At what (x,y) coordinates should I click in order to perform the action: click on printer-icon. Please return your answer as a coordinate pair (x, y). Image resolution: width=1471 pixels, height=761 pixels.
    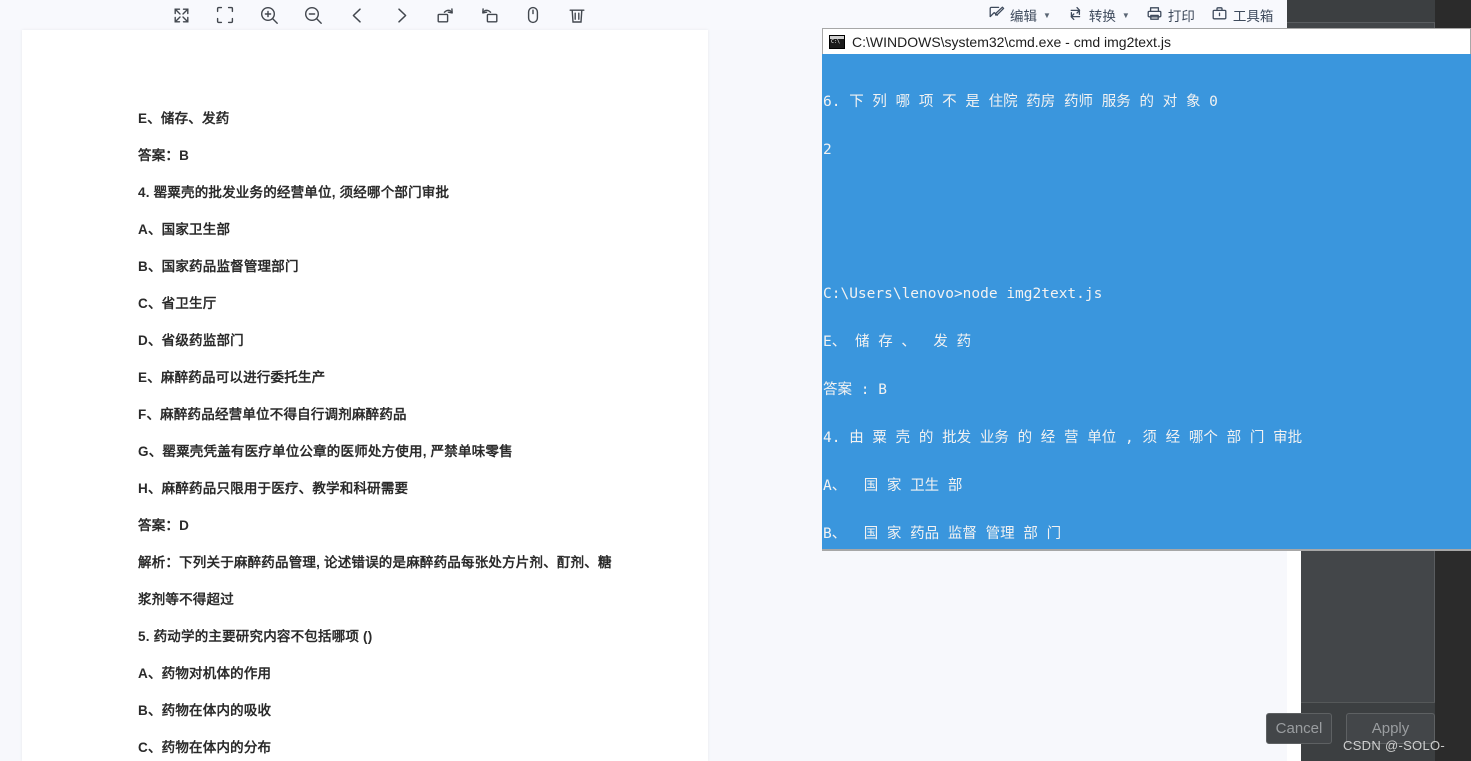
    Looking at the image, I should click on (1154, 15).